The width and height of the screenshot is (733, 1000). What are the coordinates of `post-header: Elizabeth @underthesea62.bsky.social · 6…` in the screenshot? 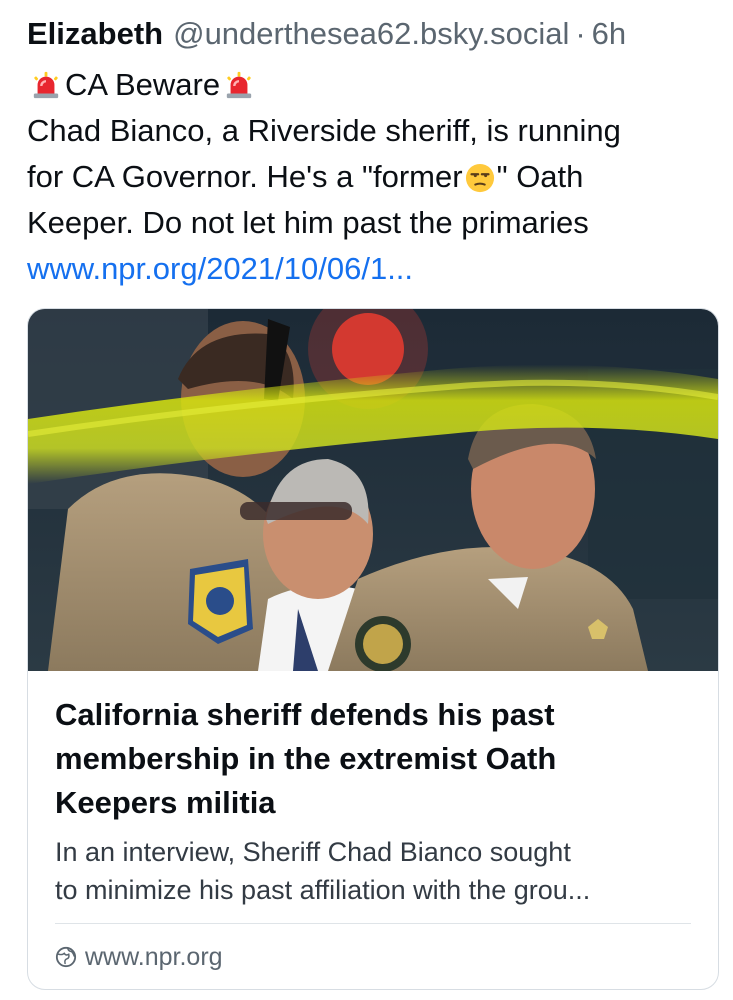 It's located at (326, 34).